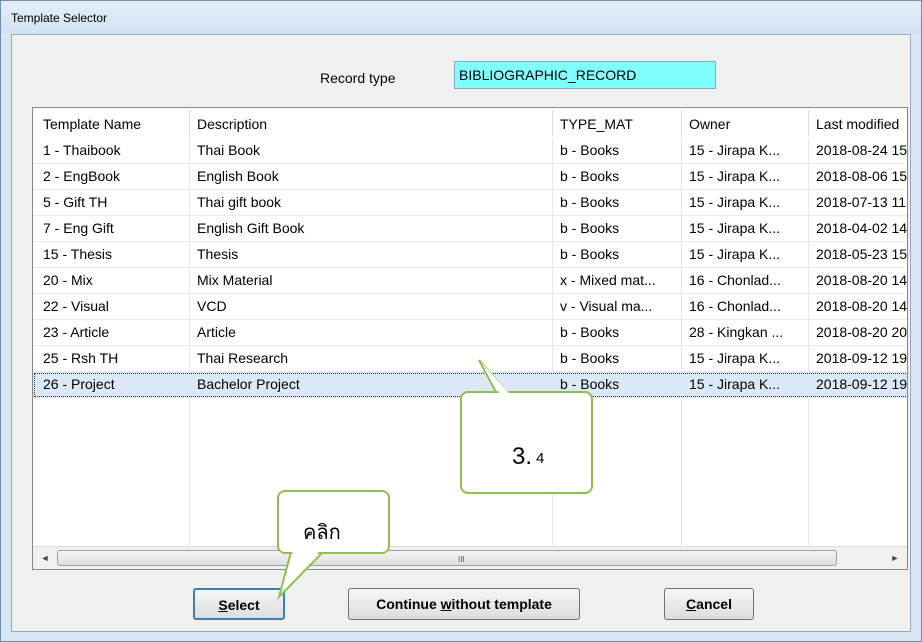  I want to click on click-callout-tail-cover, so click(301, 571).